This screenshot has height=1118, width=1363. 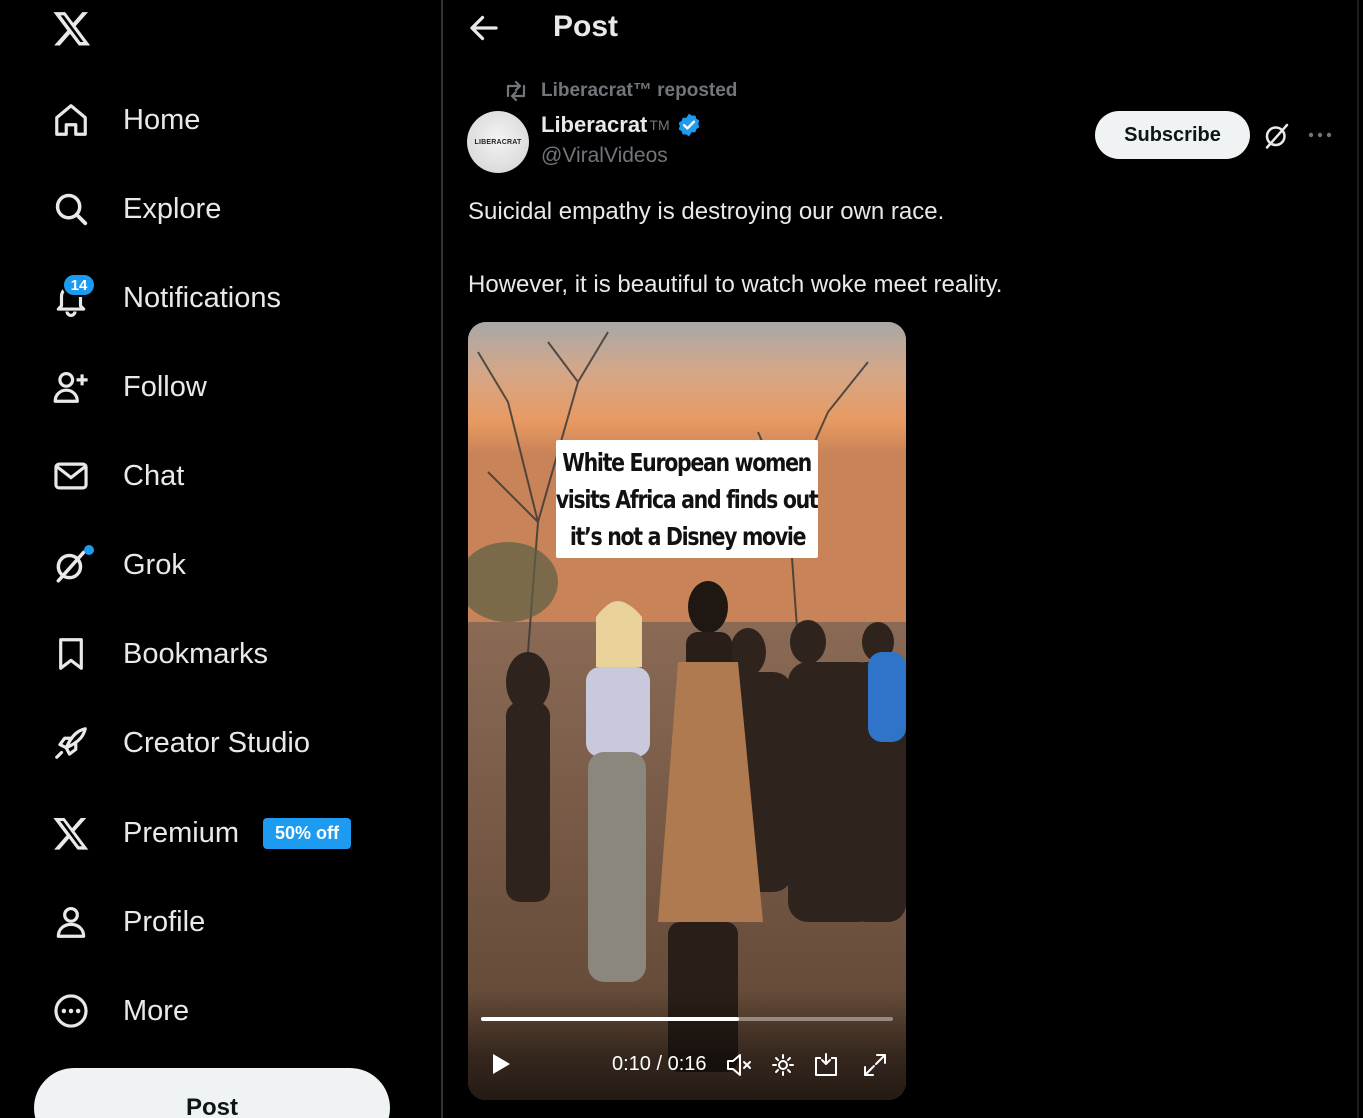 What do you see at coordinates (71, 1011) in the screenshot?
I see `more-circle-icon` at bounding box center [71, 1011].